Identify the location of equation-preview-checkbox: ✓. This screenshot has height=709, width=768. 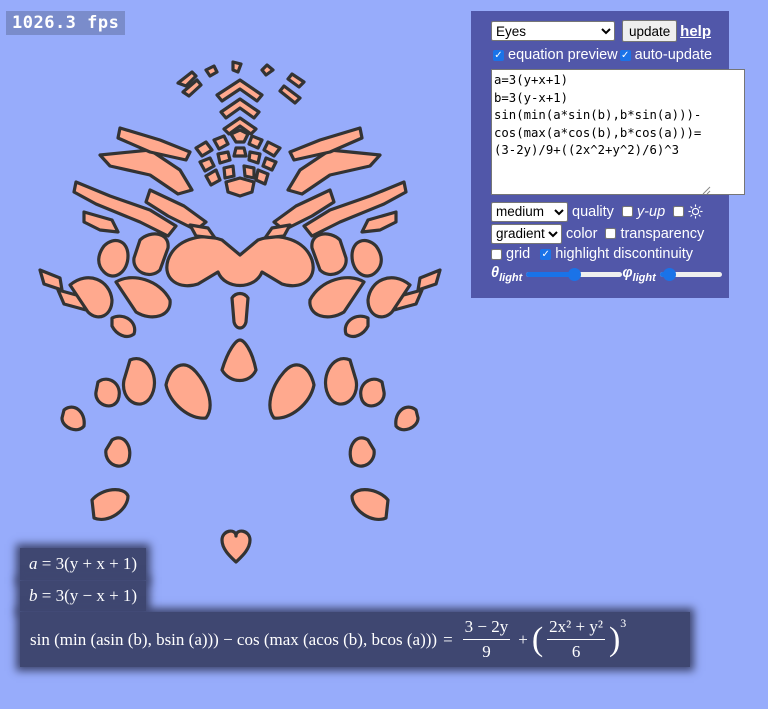
(498, 55).